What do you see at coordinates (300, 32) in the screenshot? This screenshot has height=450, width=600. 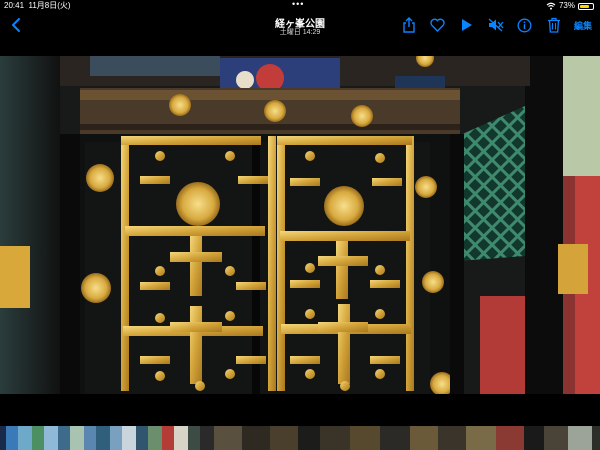 I see `photo-date: 土曜日 14:29` at bounding box center [300, 32].